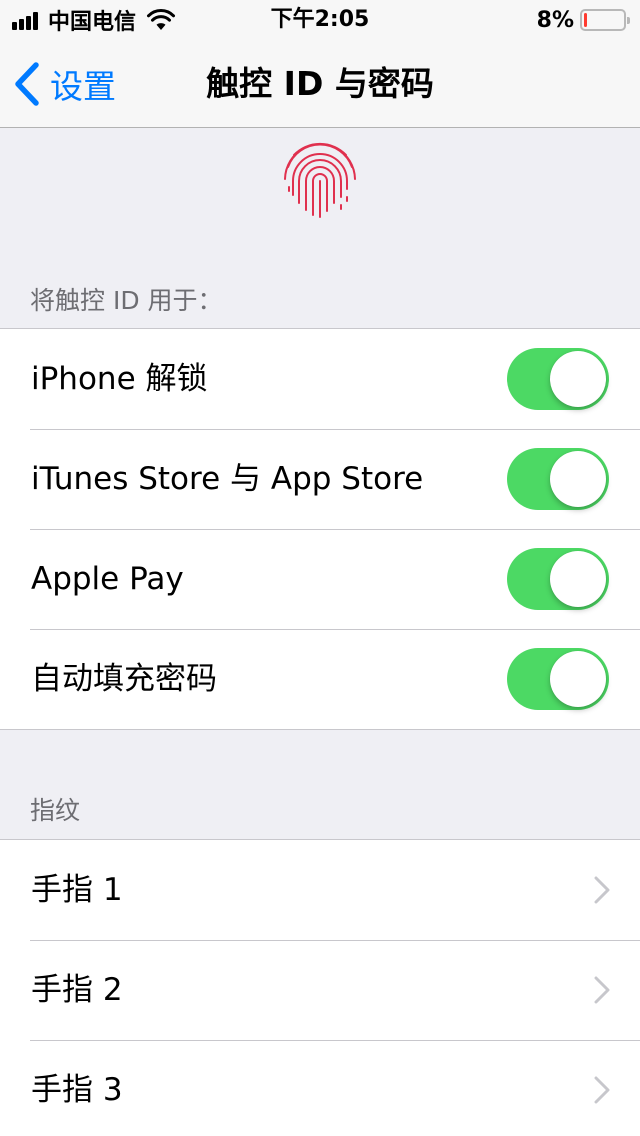 The width and height of the screenshot is (640, 1136). I want to click on option-label: iTunes Store 与 App Store, so click(227, 479).